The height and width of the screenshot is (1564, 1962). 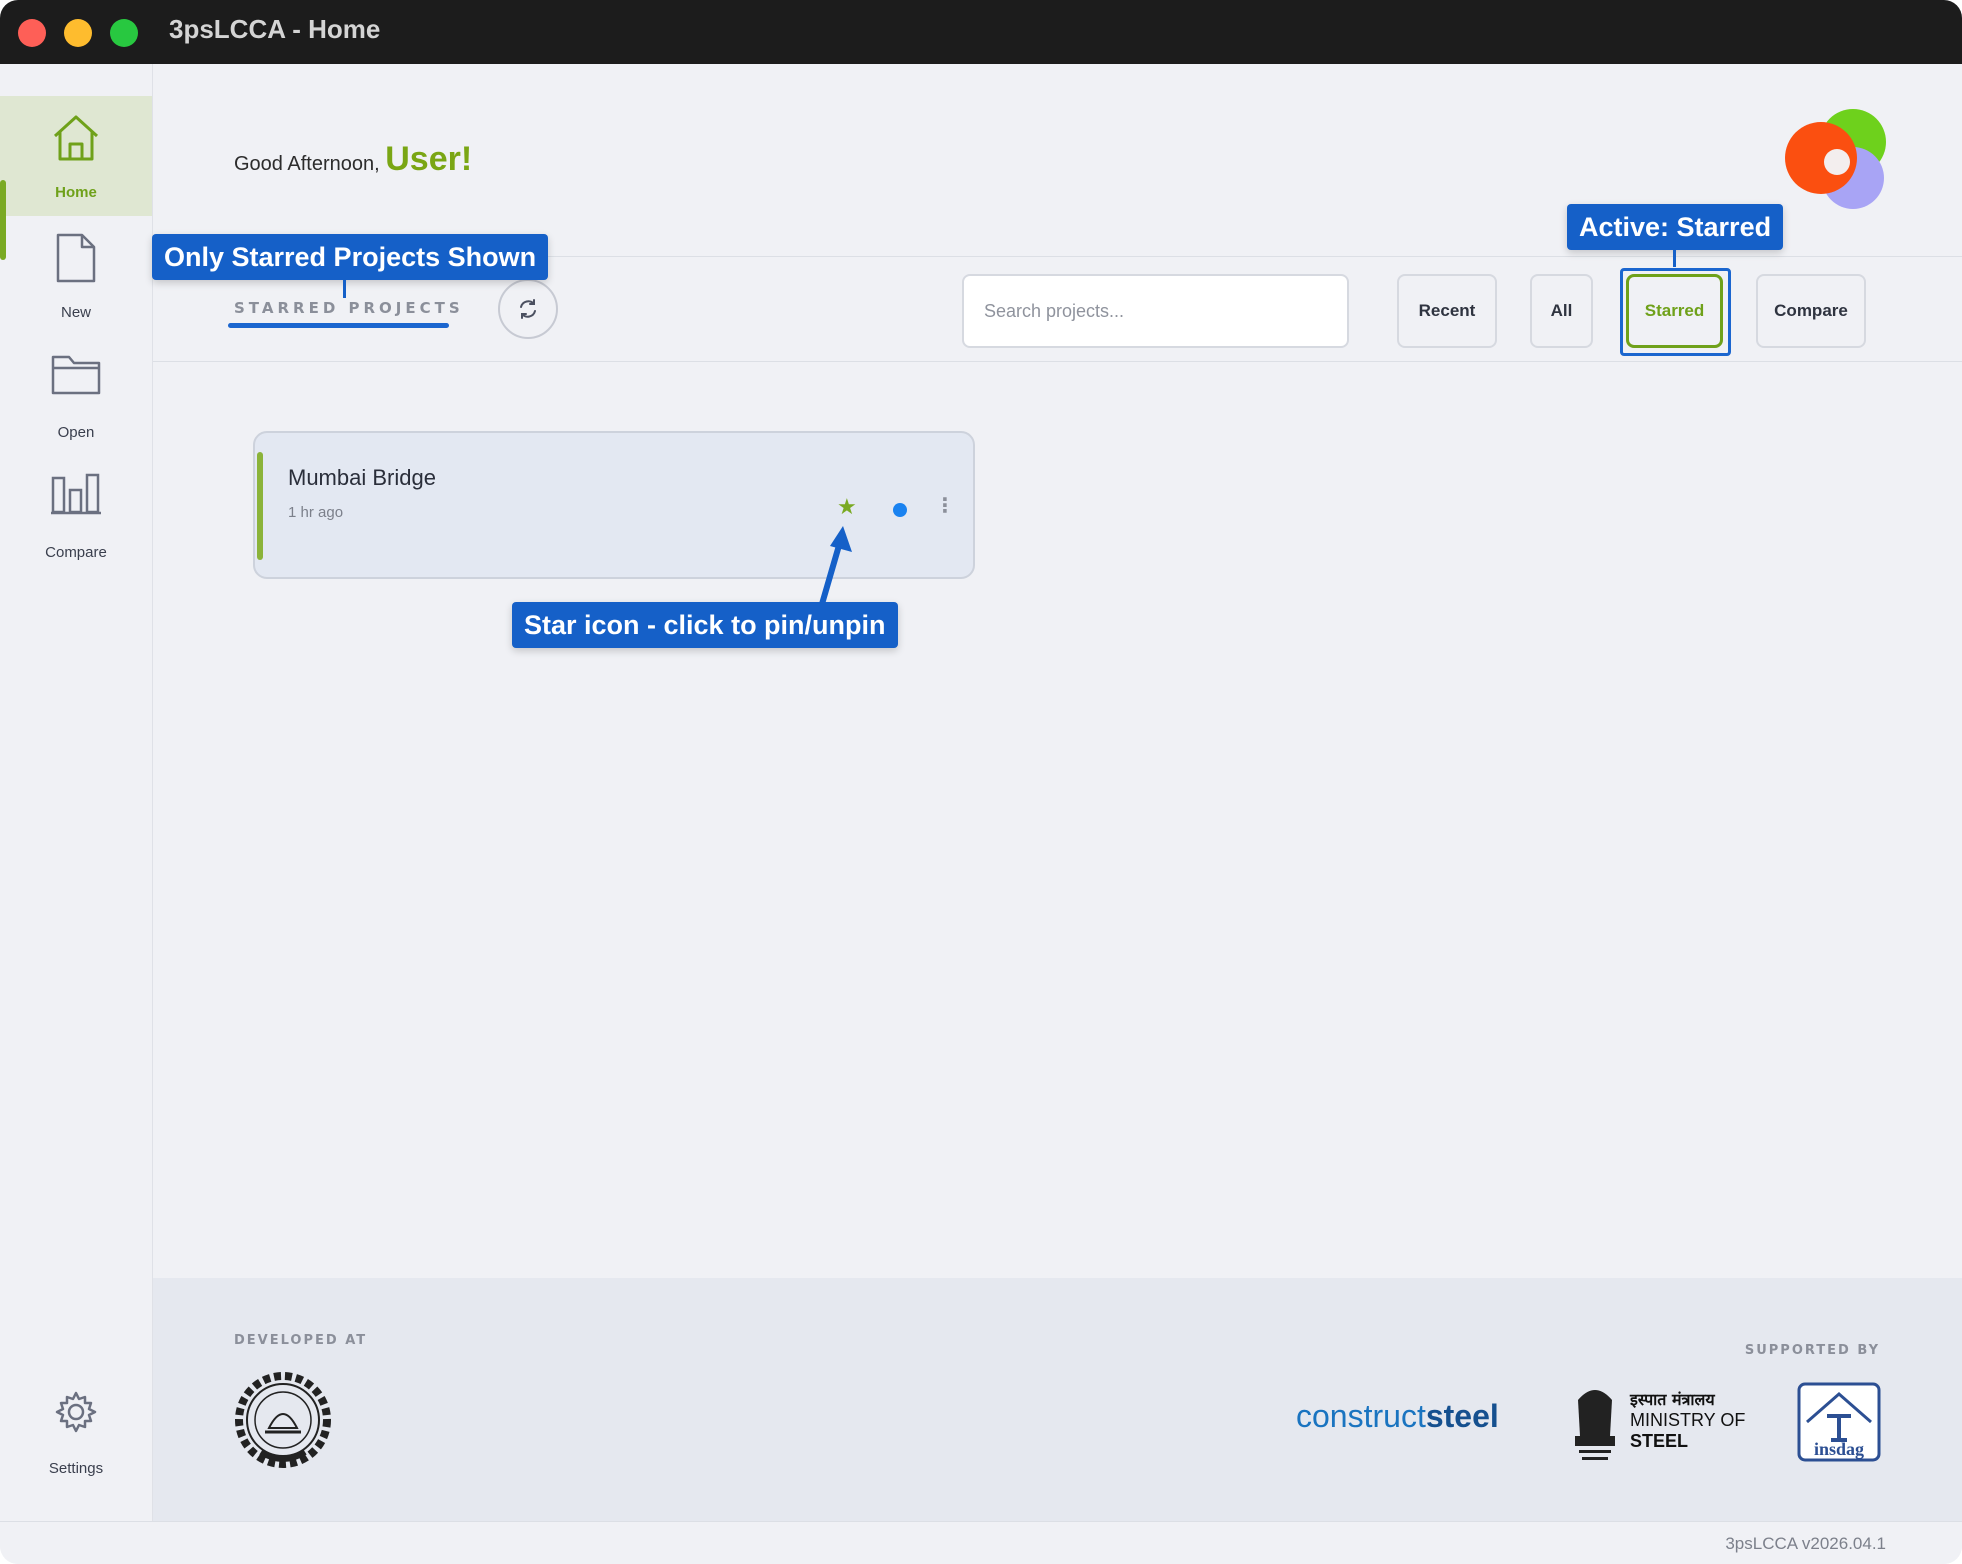 I want to click on project-name: Mumbai Bridge, so click(x=362, y=477).